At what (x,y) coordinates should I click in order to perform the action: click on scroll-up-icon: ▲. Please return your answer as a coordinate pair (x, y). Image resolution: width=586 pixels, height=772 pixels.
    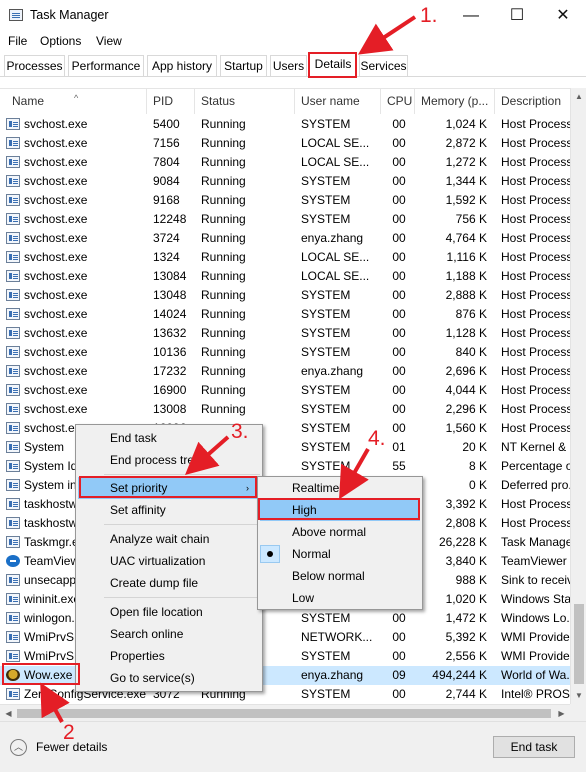
    Looking at the image, I should click on (578, 96).